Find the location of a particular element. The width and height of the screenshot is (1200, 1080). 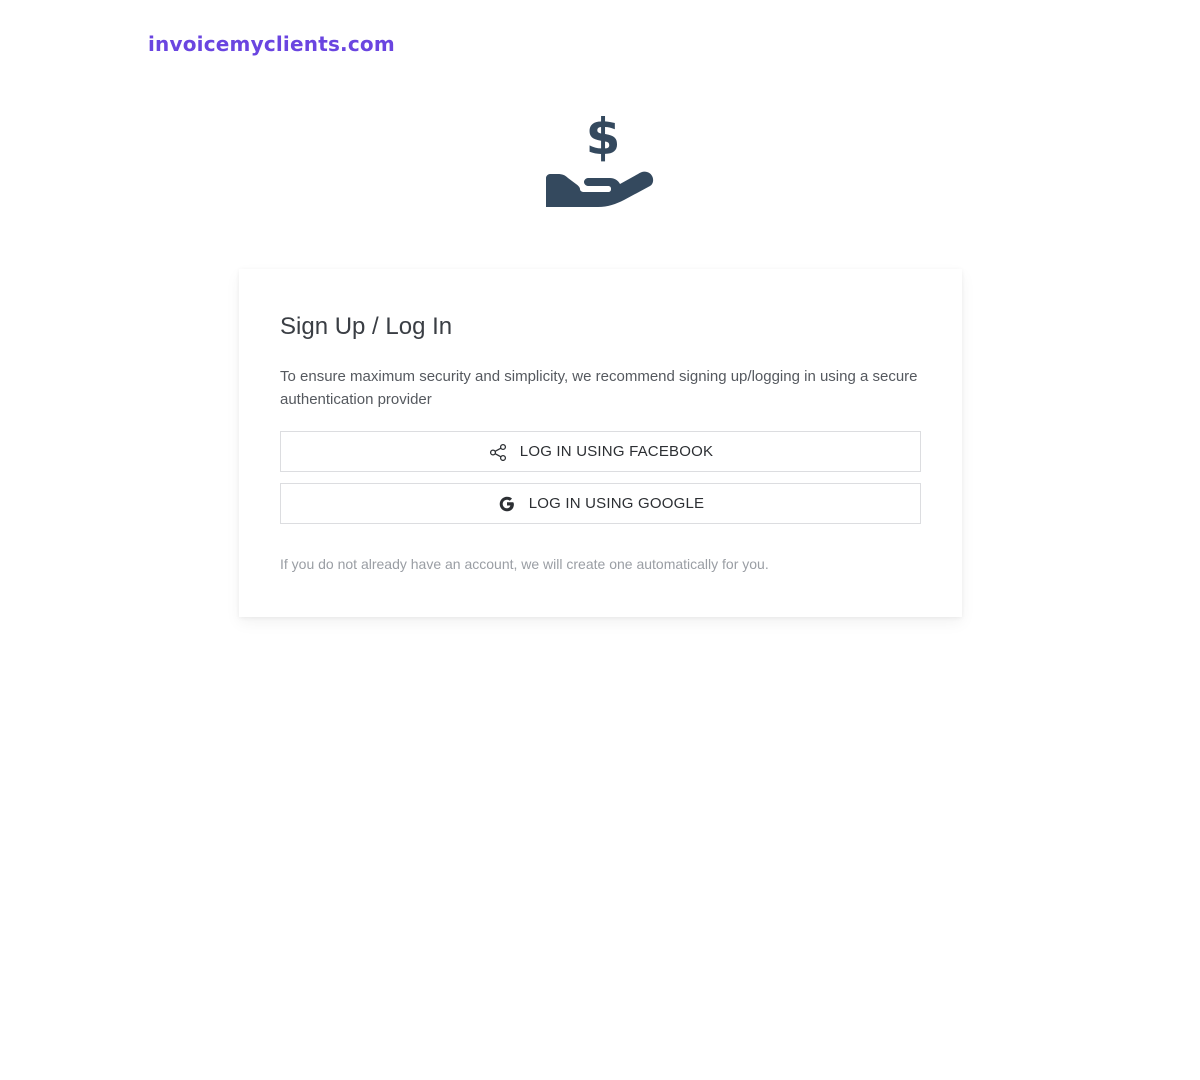

brand-logo-link: invoicemyclients.com is located at coordinates (271, 44).